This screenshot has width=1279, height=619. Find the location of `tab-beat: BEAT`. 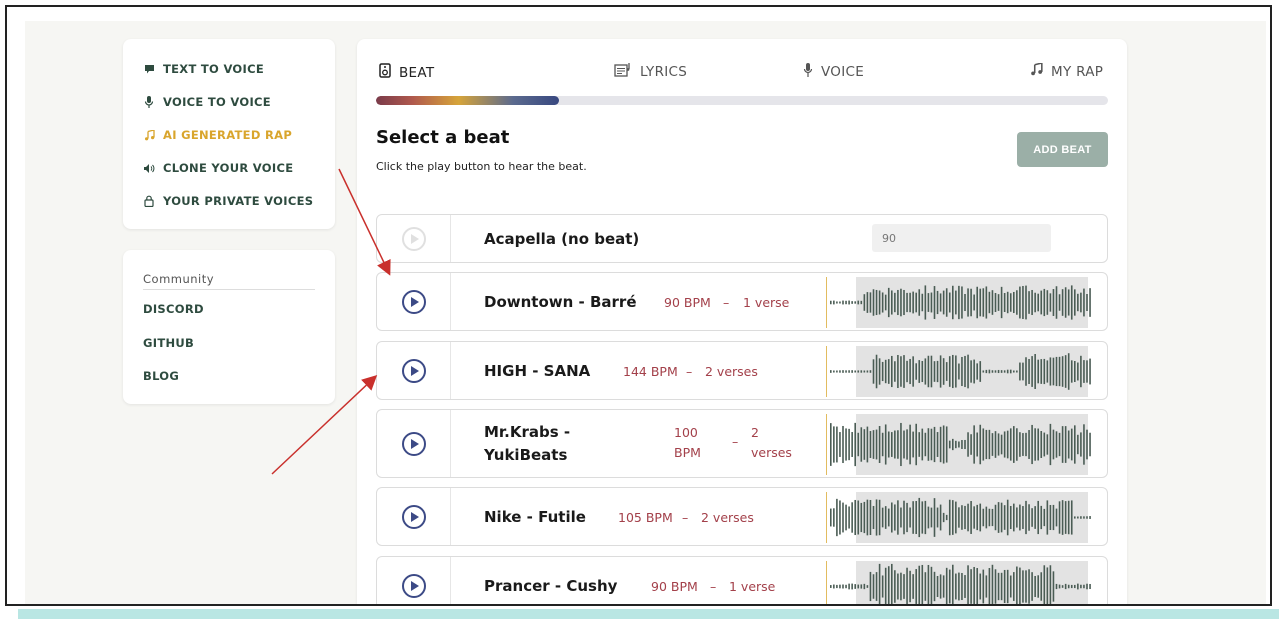

tab-beat: BEAT is located at coordinates (406, 72).